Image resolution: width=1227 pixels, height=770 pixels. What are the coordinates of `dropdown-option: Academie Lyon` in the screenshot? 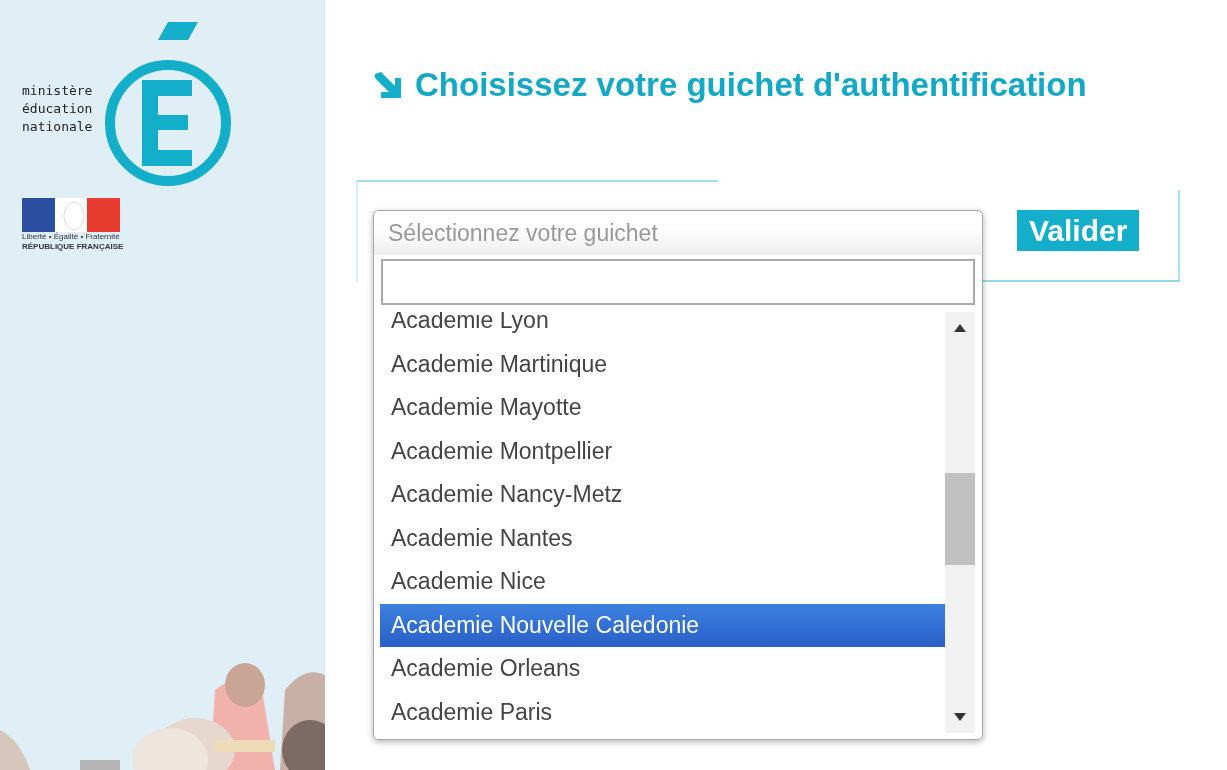 It's located at (662, 327).